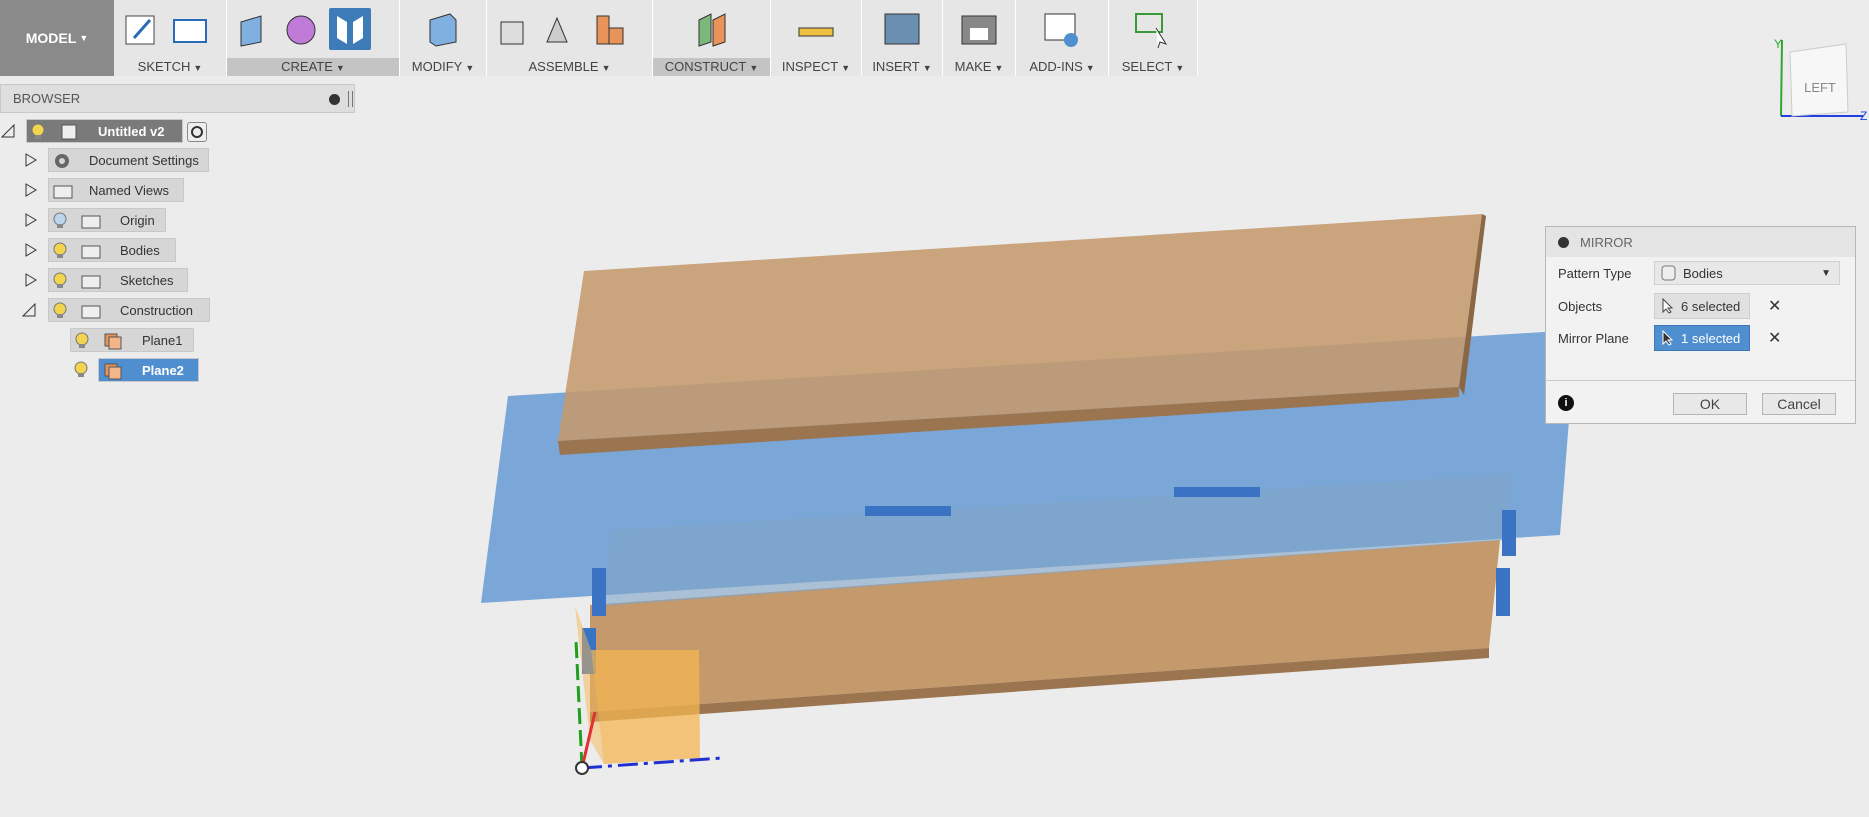  I want to click on stop-sketch-icon, so click(189, 29).